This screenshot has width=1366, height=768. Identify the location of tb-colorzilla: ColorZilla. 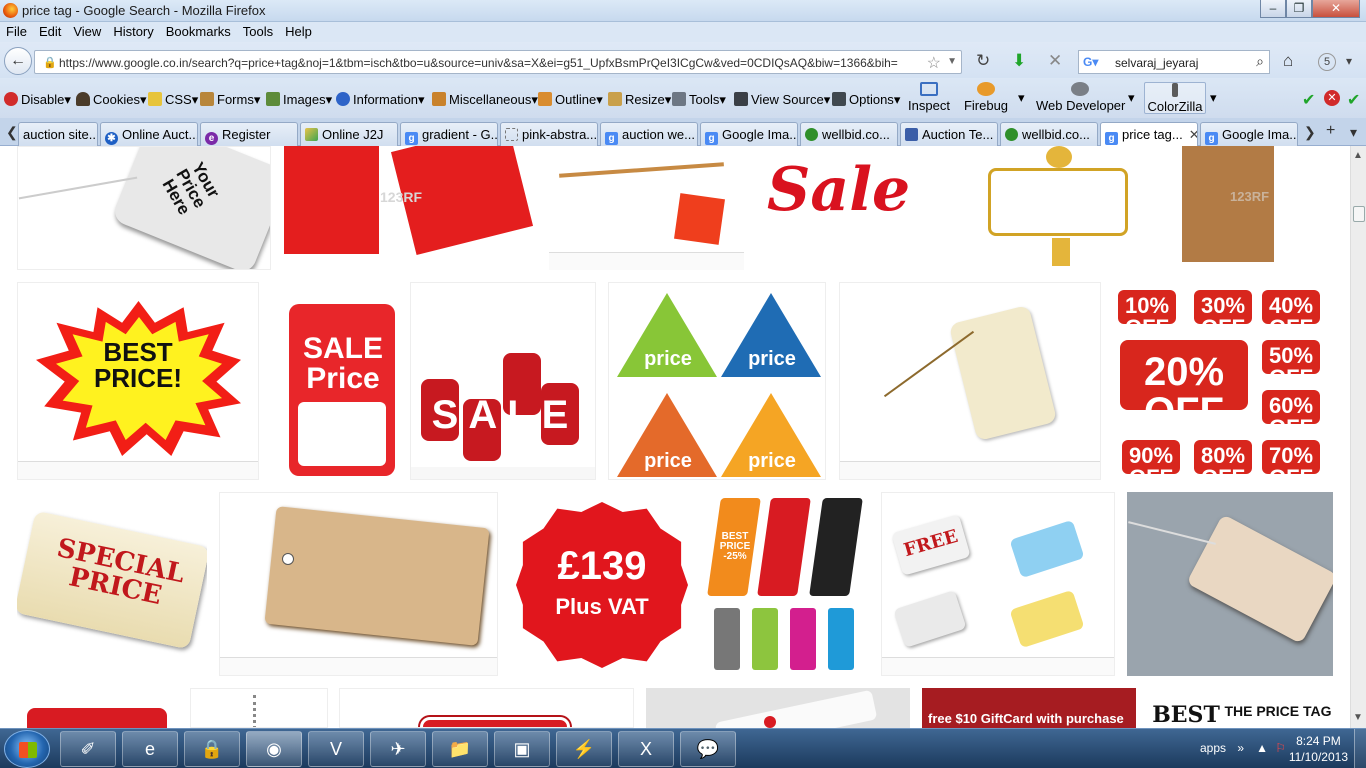
(1175, 98).